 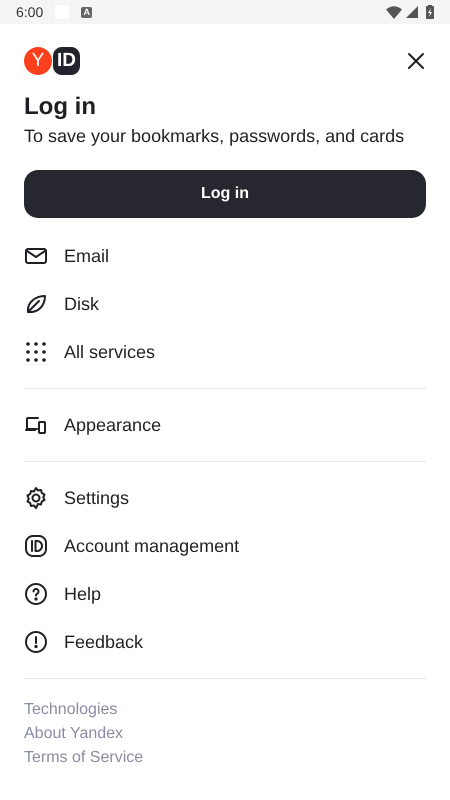 What do you see at coordinates (66, 61) in the screenshot?
I see `logo-badge: ID` at bounding box center [66, 61].